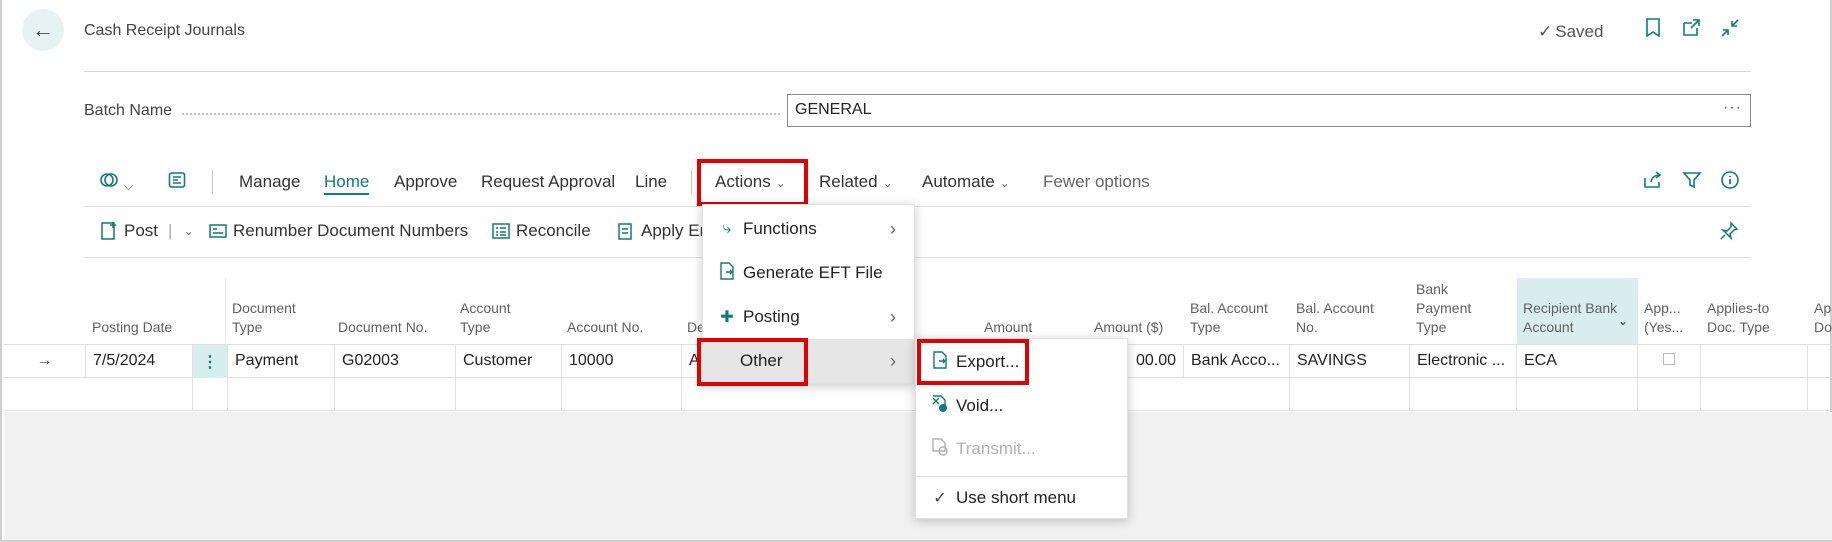  What do you see at coordinates (966, 182) in the screenshot?
I see `tab-automate: Automate ⌄` at bounding box center [966, 182].